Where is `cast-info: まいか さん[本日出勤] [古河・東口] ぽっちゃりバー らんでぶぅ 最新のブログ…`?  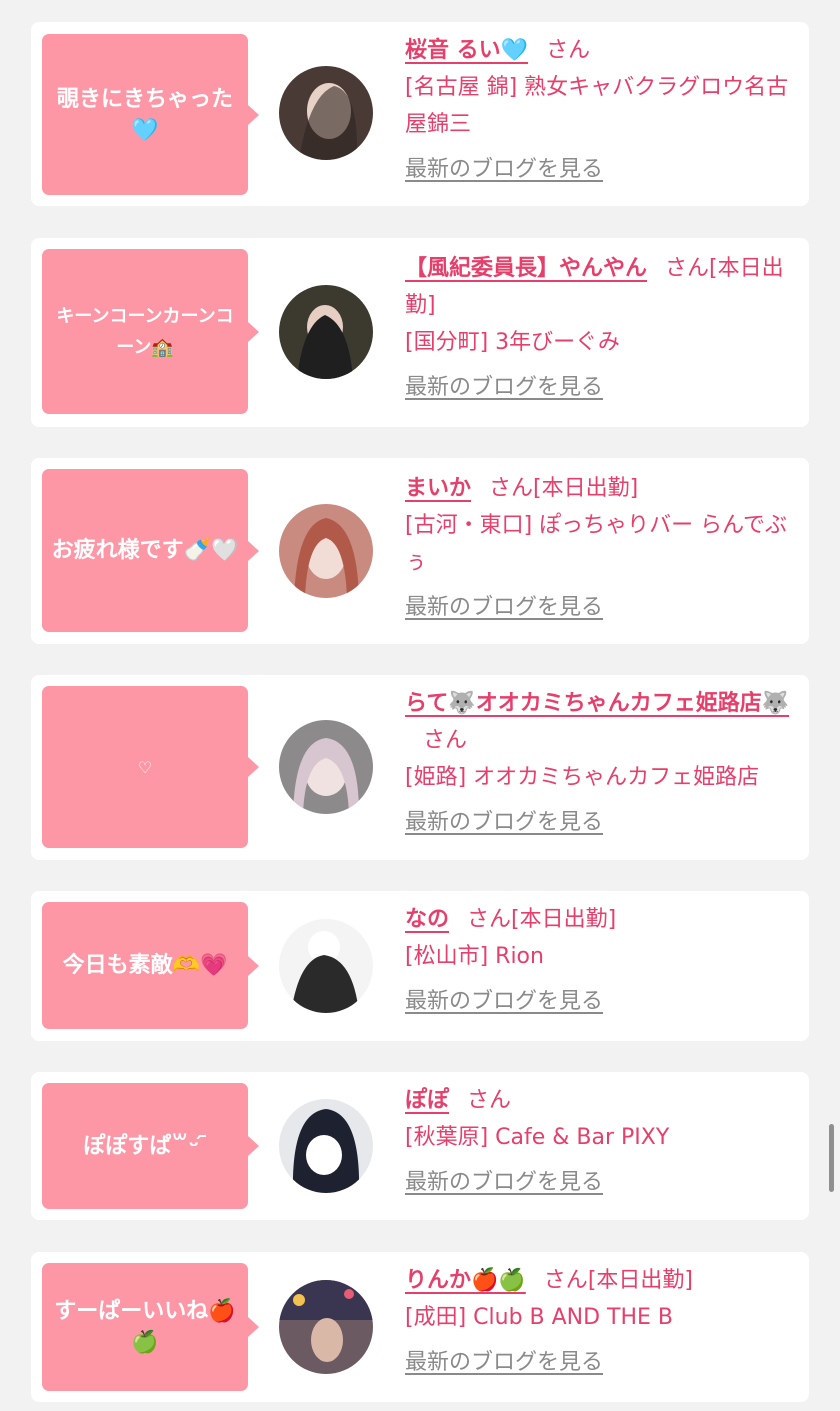
cast-info: まいか さん[本日出勤] [古河・東口] ぽっちゃりバー らんでぶぅ 最新のブログ… is located at coordinates (605, 548).